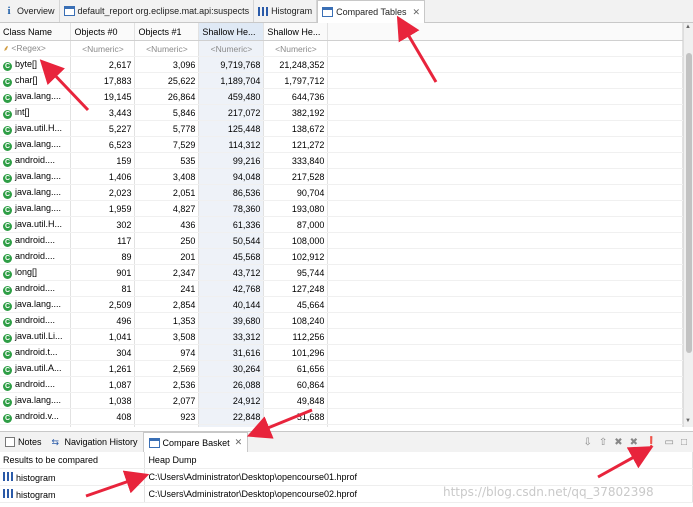 This screenshot has height=507, width=693. I want to click on value-cell: 333,840, so click(296, 160).